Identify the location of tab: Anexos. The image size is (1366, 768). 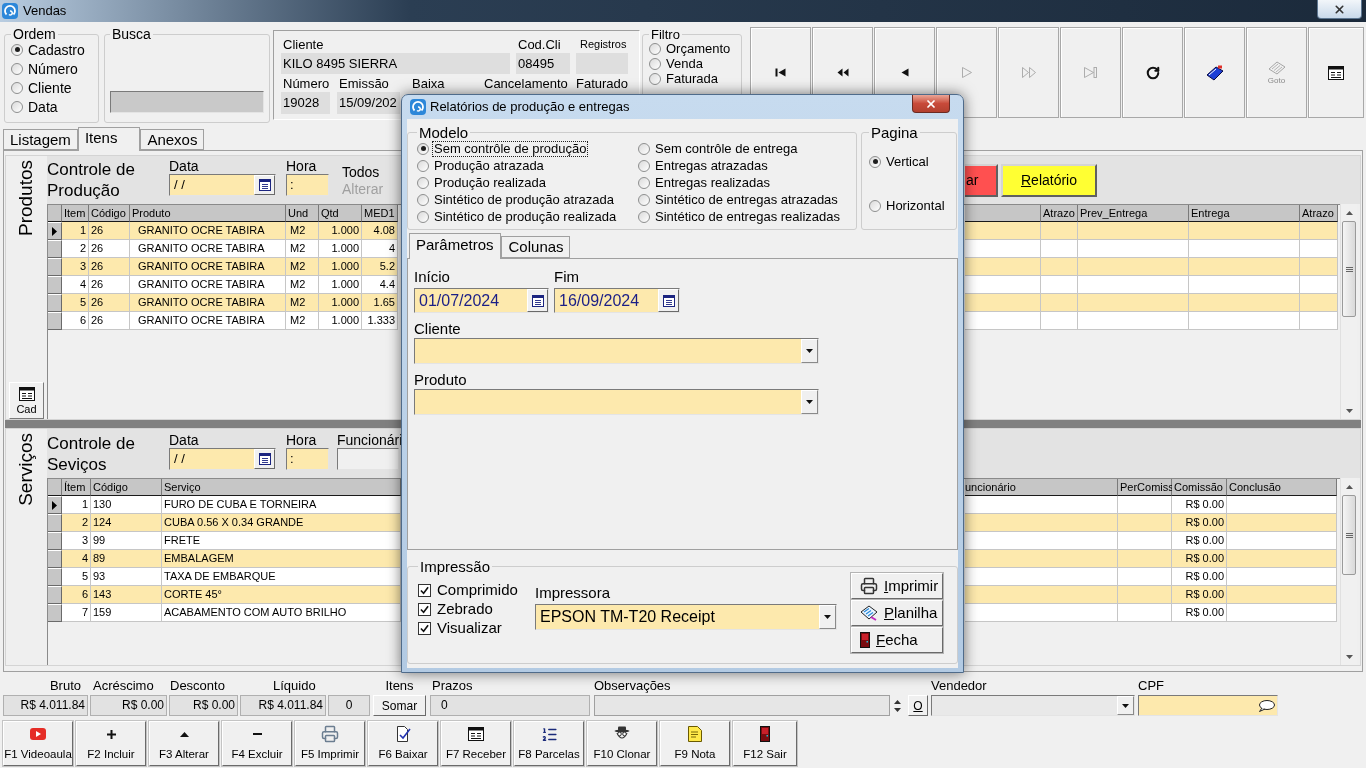
(172, 139).